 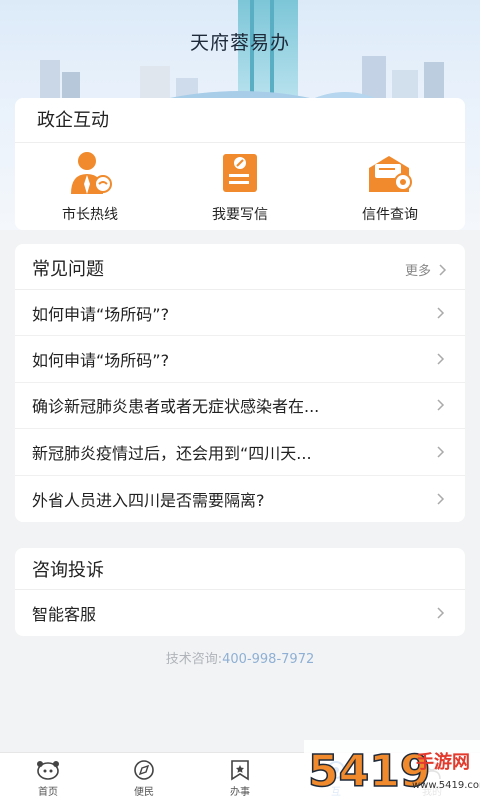 I want to click on write-letter-icon, so click(x=240, y=173).